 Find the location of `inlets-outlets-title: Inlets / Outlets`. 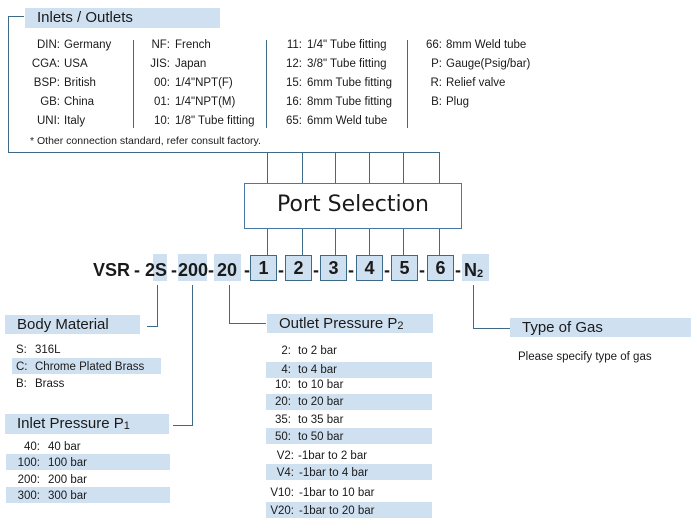

inlets-outlets-title: Inlets / Outlets is located at coordinates (122, 18).